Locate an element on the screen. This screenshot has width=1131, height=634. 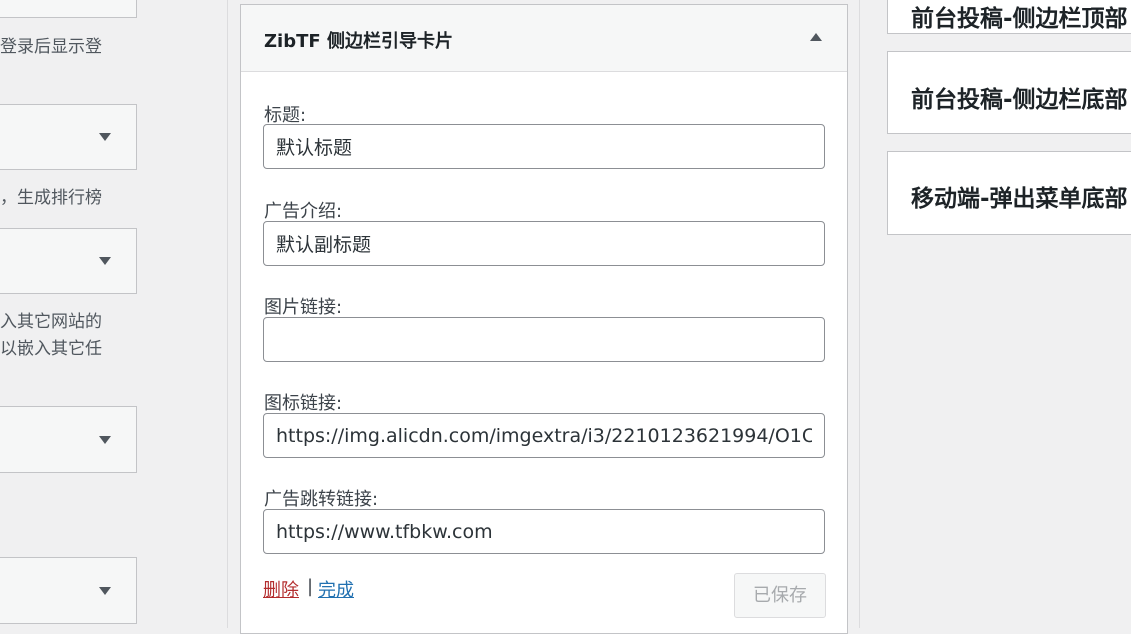
image-link-label: 图片链接: is located at coordinates (303, 307).